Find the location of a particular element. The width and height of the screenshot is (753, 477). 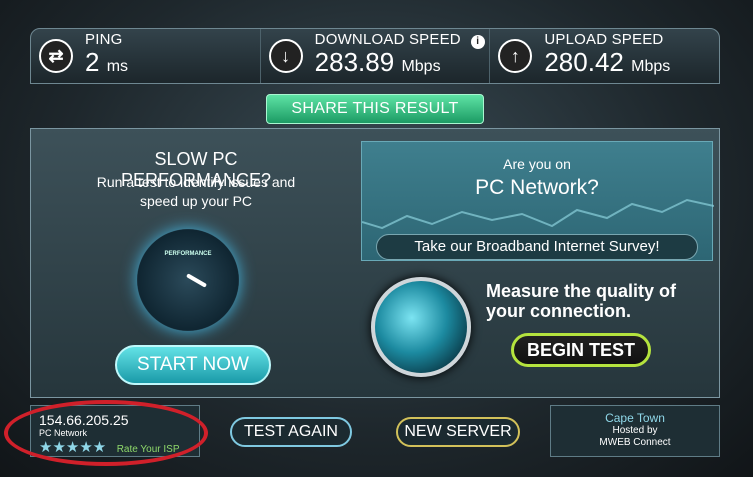

ping-stat: ⇄ PING 2 ms is located at coordinates (146, 56).